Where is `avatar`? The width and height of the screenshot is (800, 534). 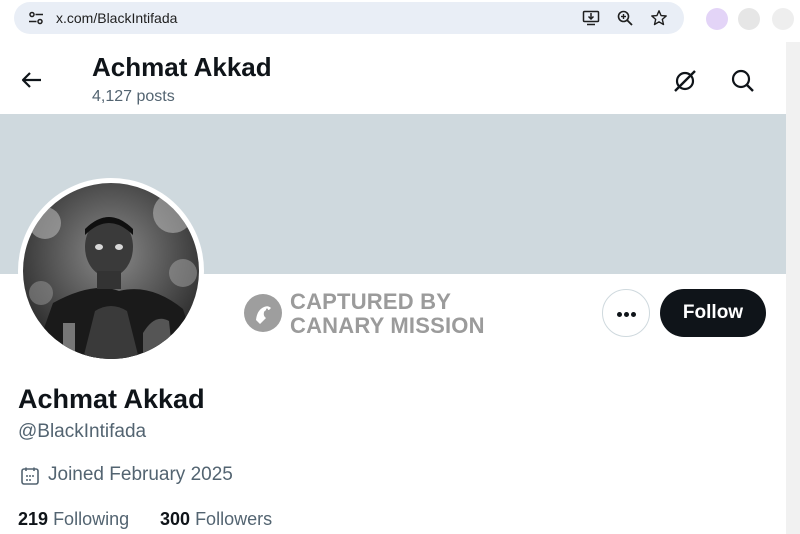 avatar is located at coordinates (111, 271).